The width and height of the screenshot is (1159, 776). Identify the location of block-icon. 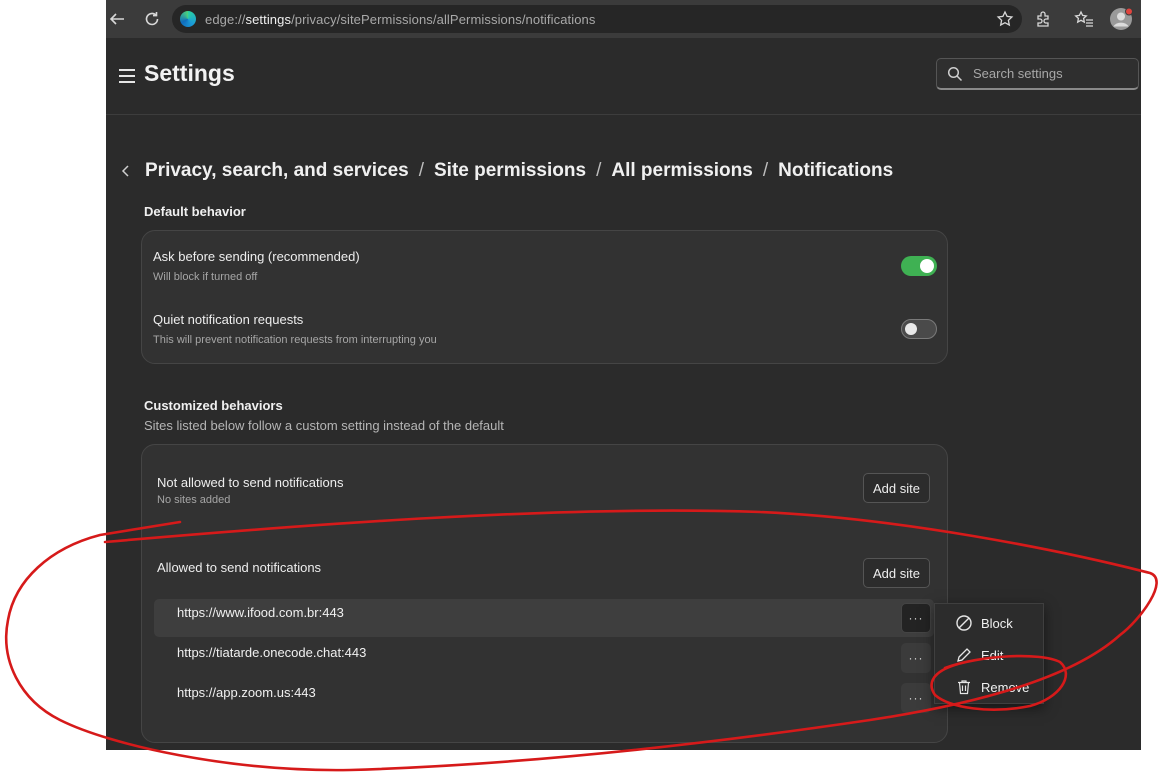
(964, 623).